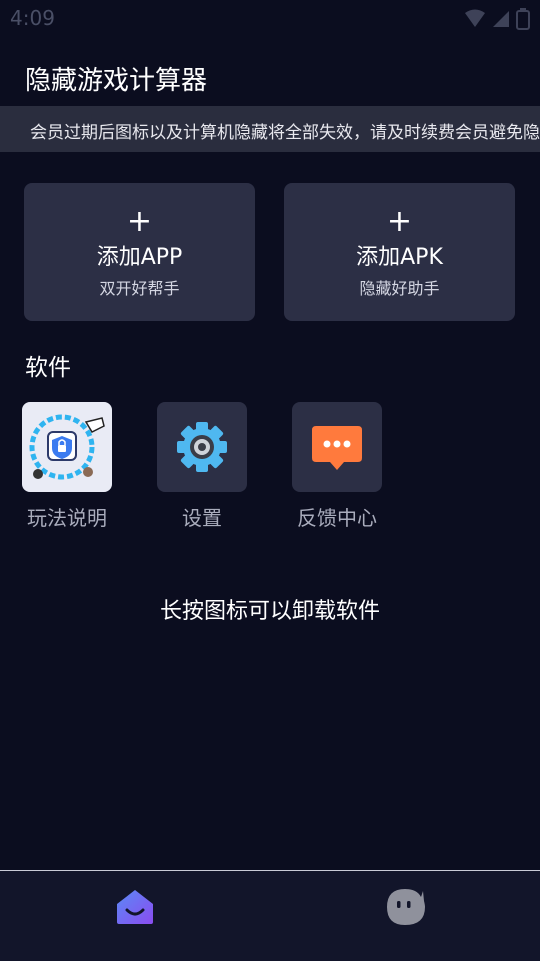 The image size is (540, 961). I want to click on app-tutorial-label: 玩法说明, so click(67, 518).